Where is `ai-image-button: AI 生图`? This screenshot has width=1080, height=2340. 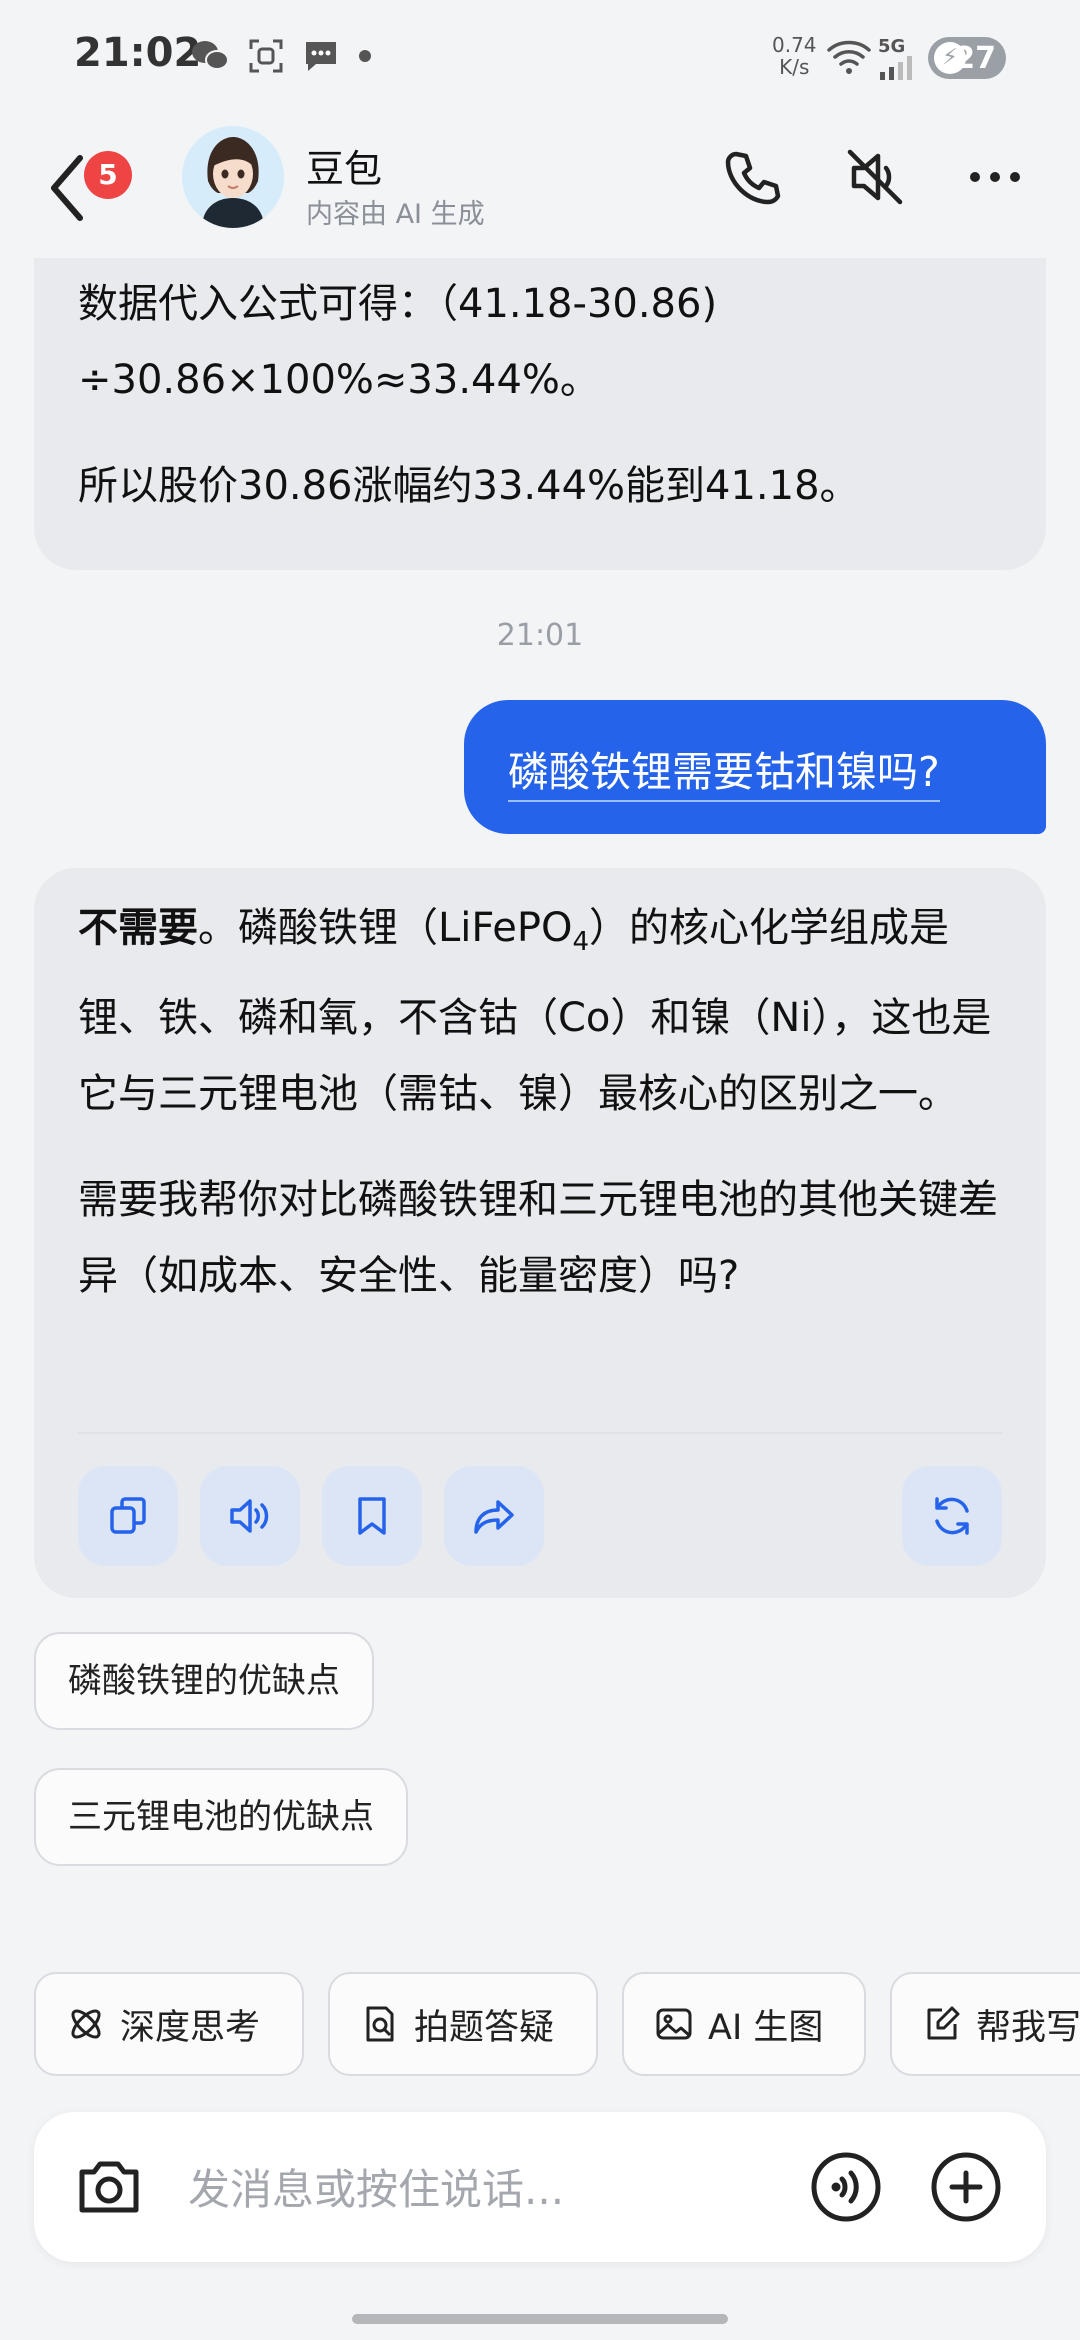
ai-image-button: AI 生图 is located at coordinates (744, 2024).